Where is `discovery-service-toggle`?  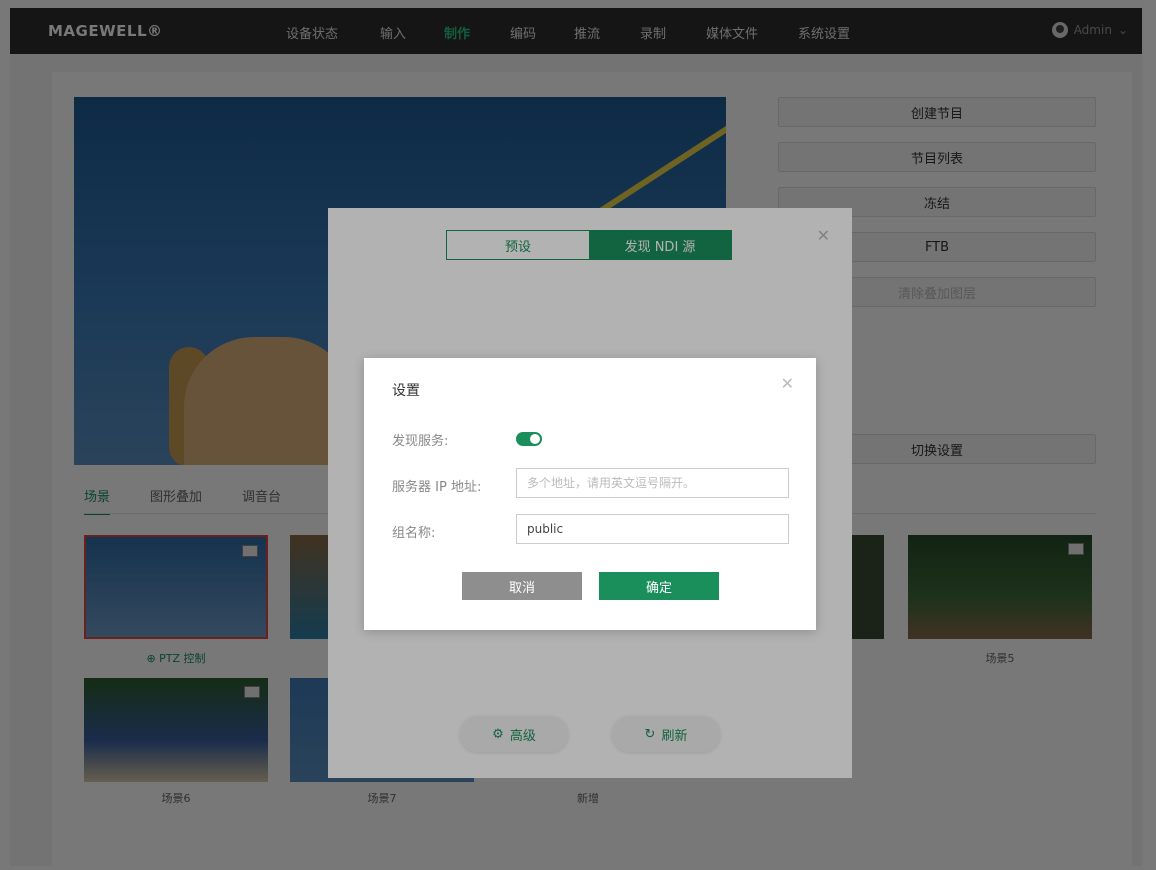
discovery-service-toggle is located at coordinates (529, 439).